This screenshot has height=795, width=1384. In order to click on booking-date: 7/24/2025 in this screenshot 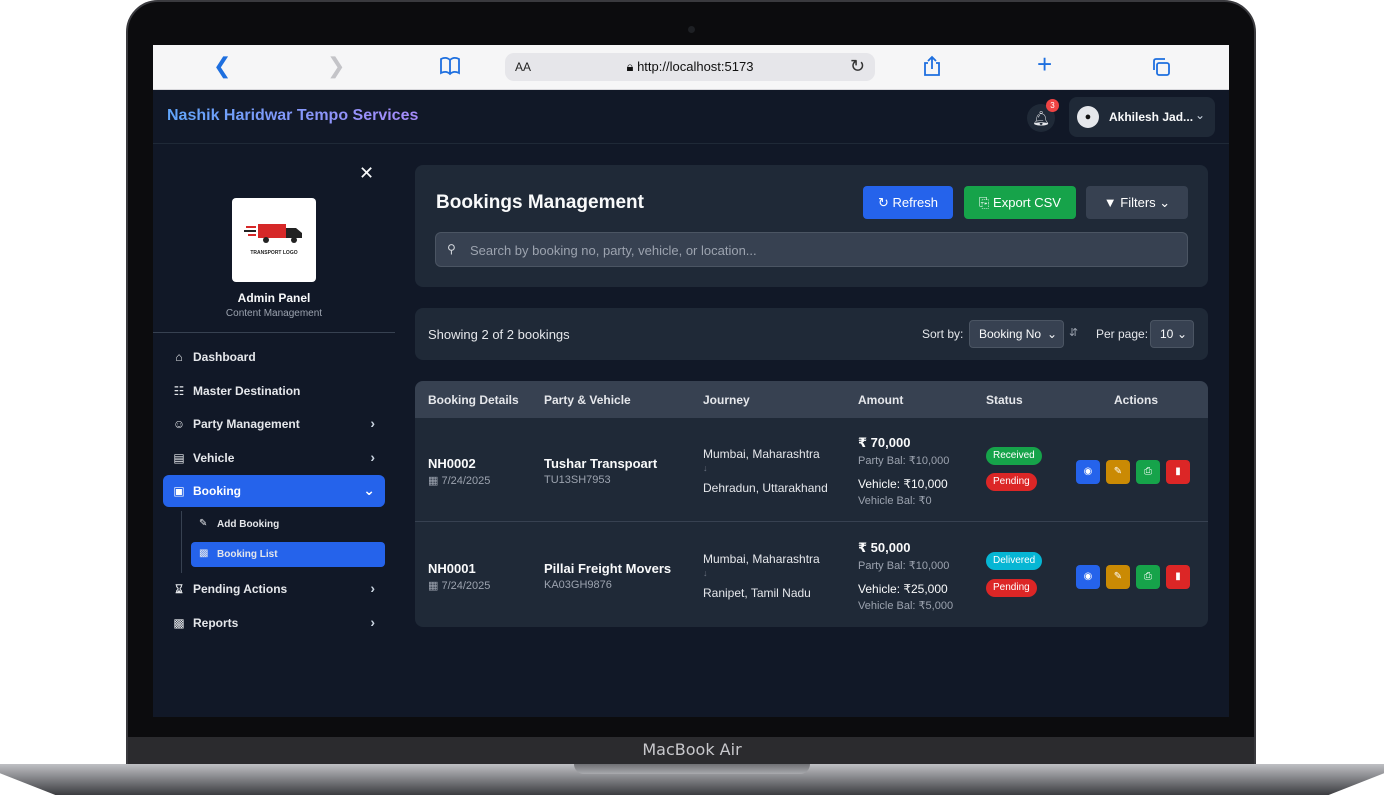, I will do `click(466, 481)`.